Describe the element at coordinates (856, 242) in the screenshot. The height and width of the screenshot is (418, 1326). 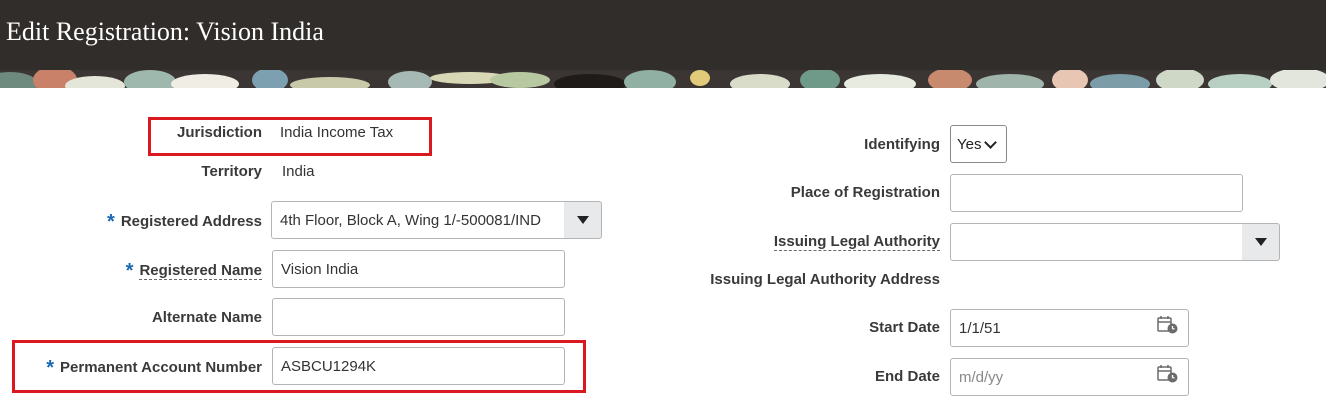
I see `issuing-legal-authority-label: Issuing Legal Authority` at that location.